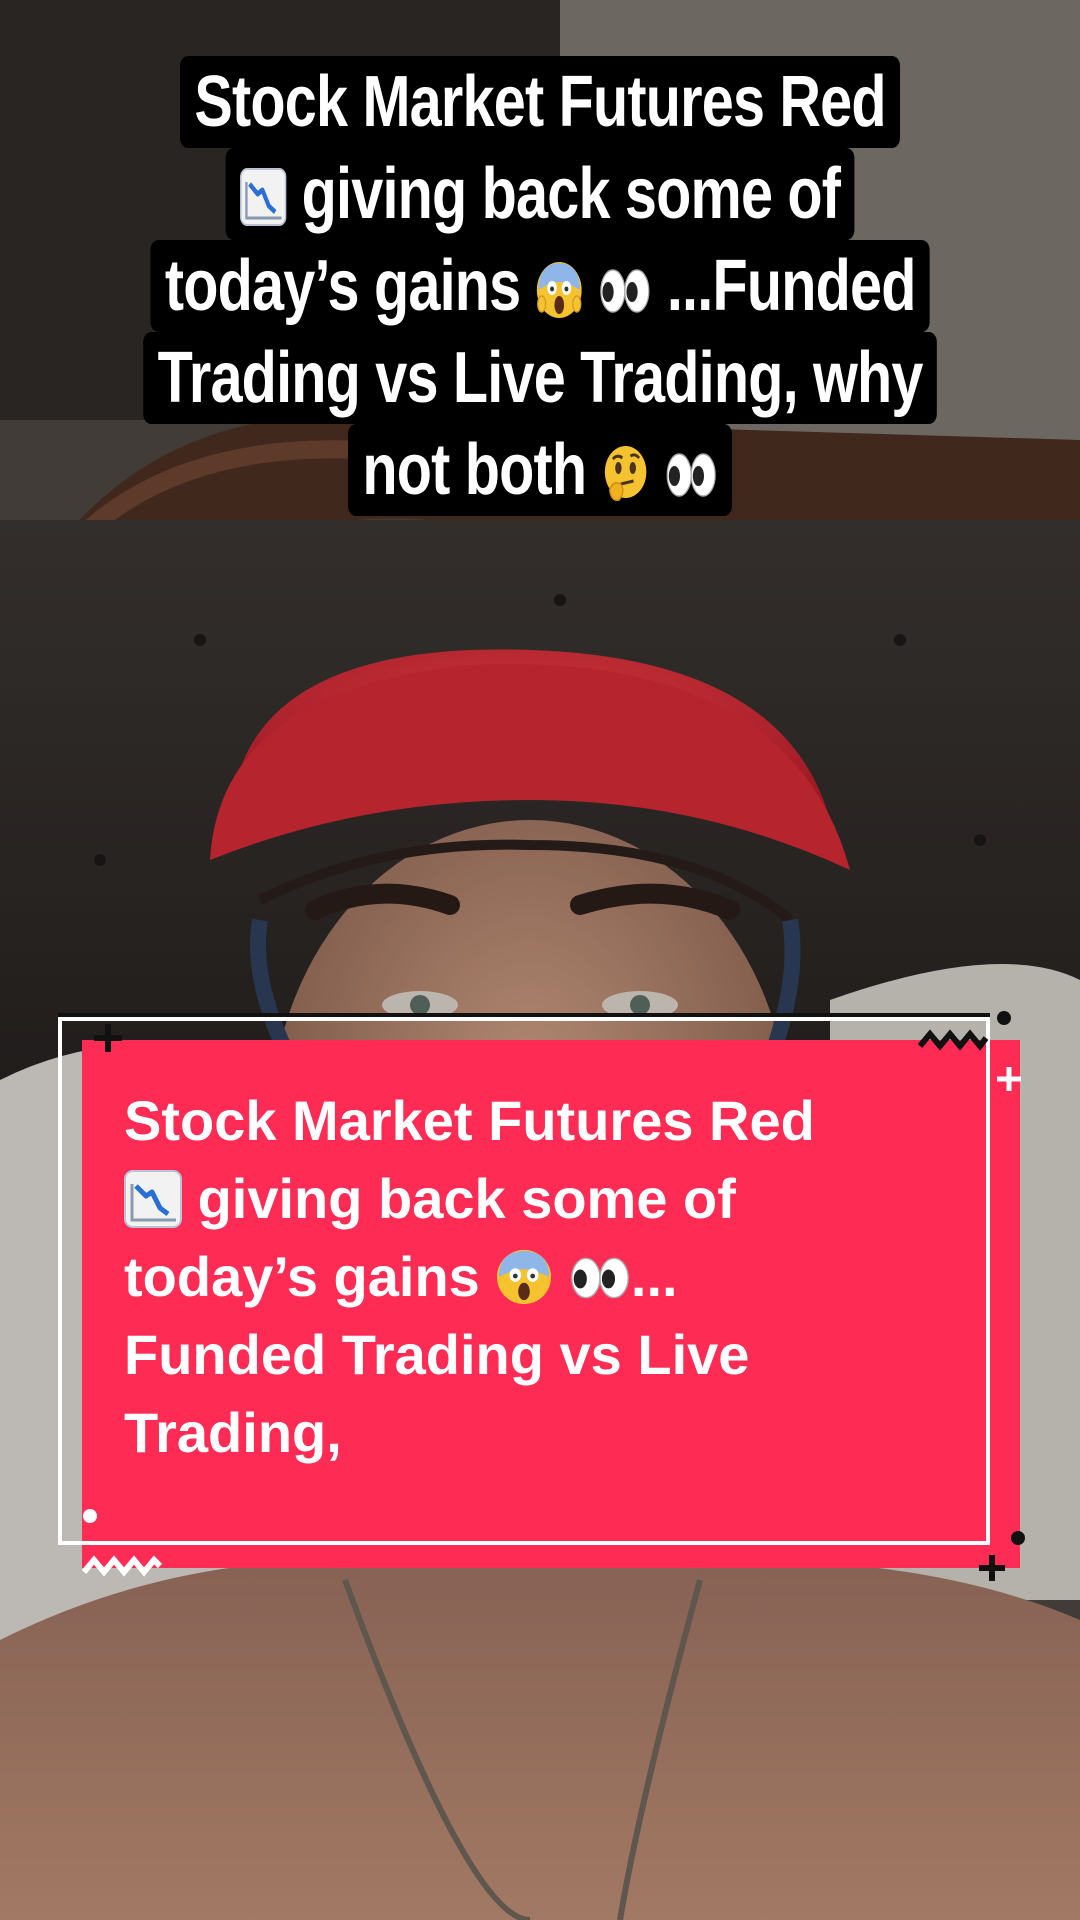 This screenshot has width=1080, height=1920. I want to click on chart-decreasing-emoji-icon, so click(263, 197).